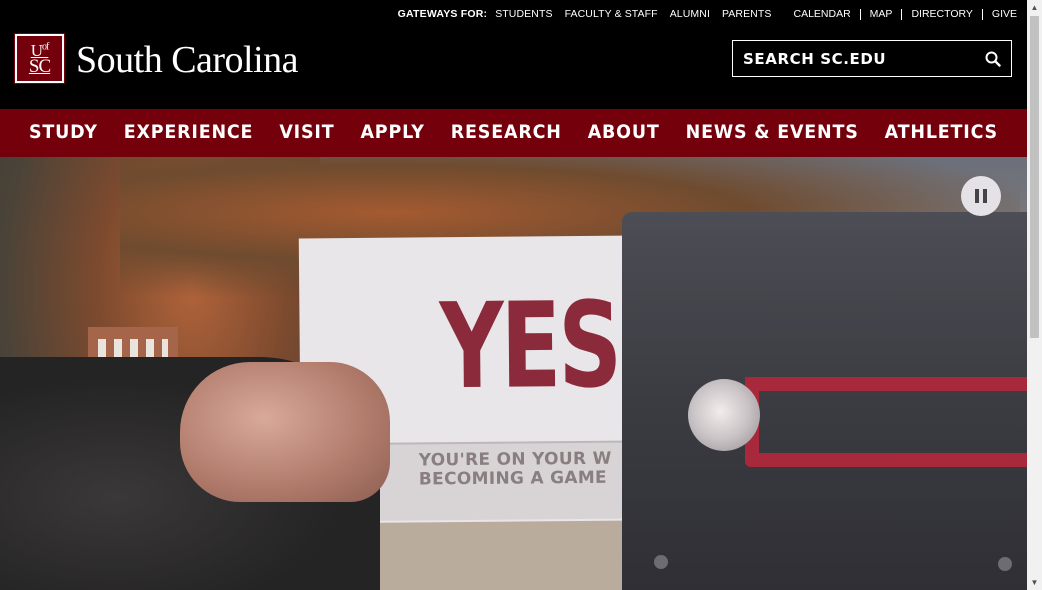 Image resolution: width=1042 pixels, height=590 pixels. Describe the element at coordinates (854, 58) in the screenshot. I see `search-input` at that location.